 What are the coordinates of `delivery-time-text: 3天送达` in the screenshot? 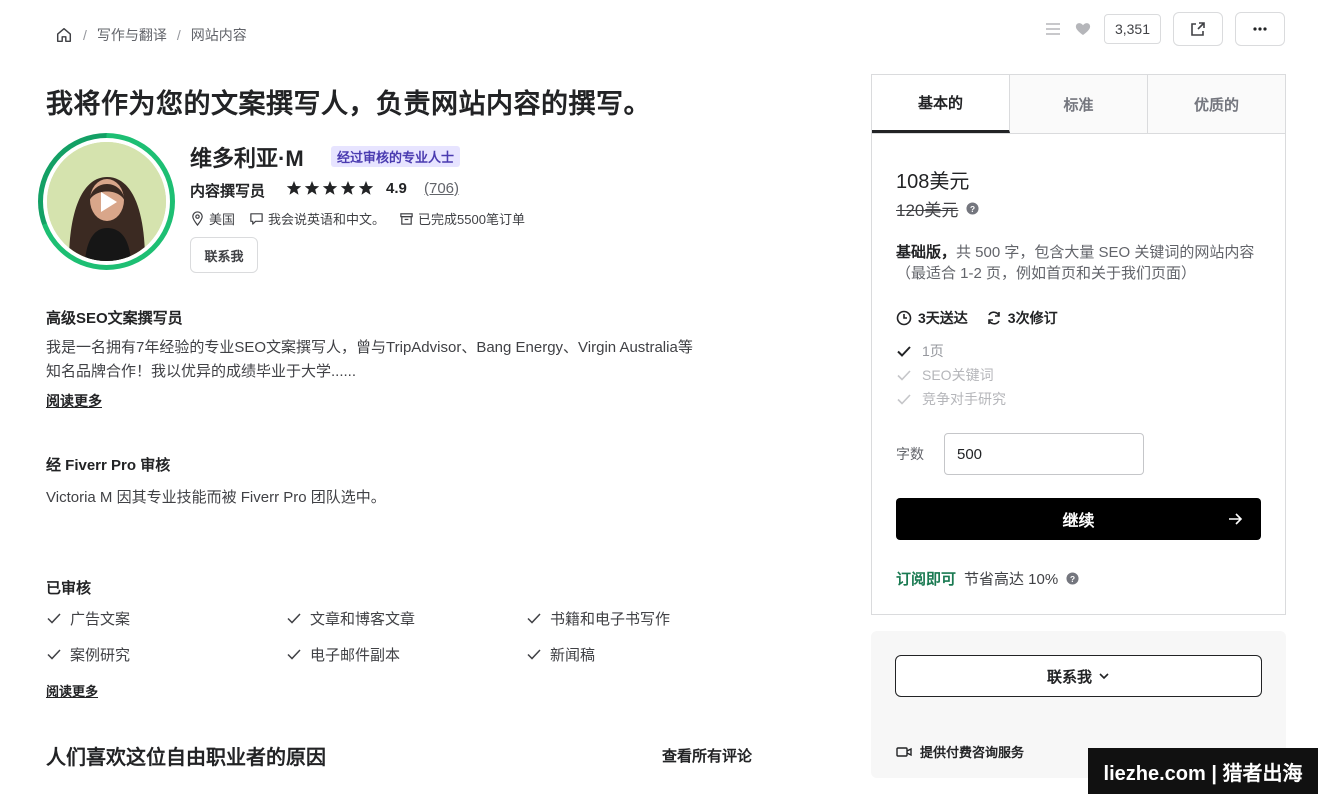 It's located at (943, 318).